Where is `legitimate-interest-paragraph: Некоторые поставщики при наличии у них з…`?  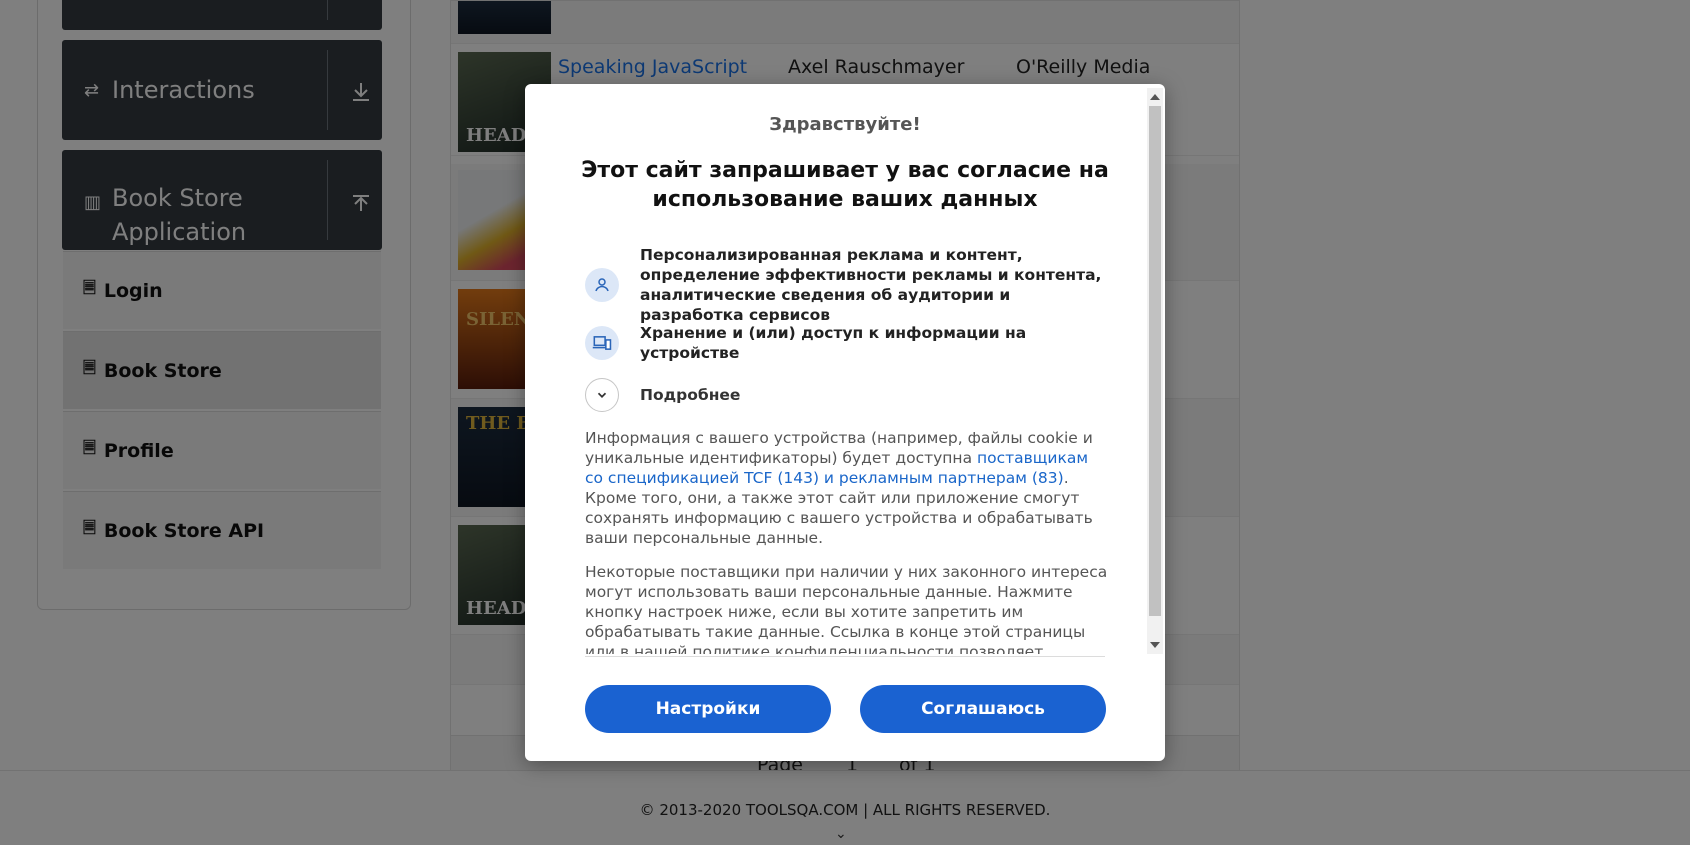
legitimate-interest-paragraph: Некоторые поставщики при наличии у них з… is located at coordinates (846, 608).